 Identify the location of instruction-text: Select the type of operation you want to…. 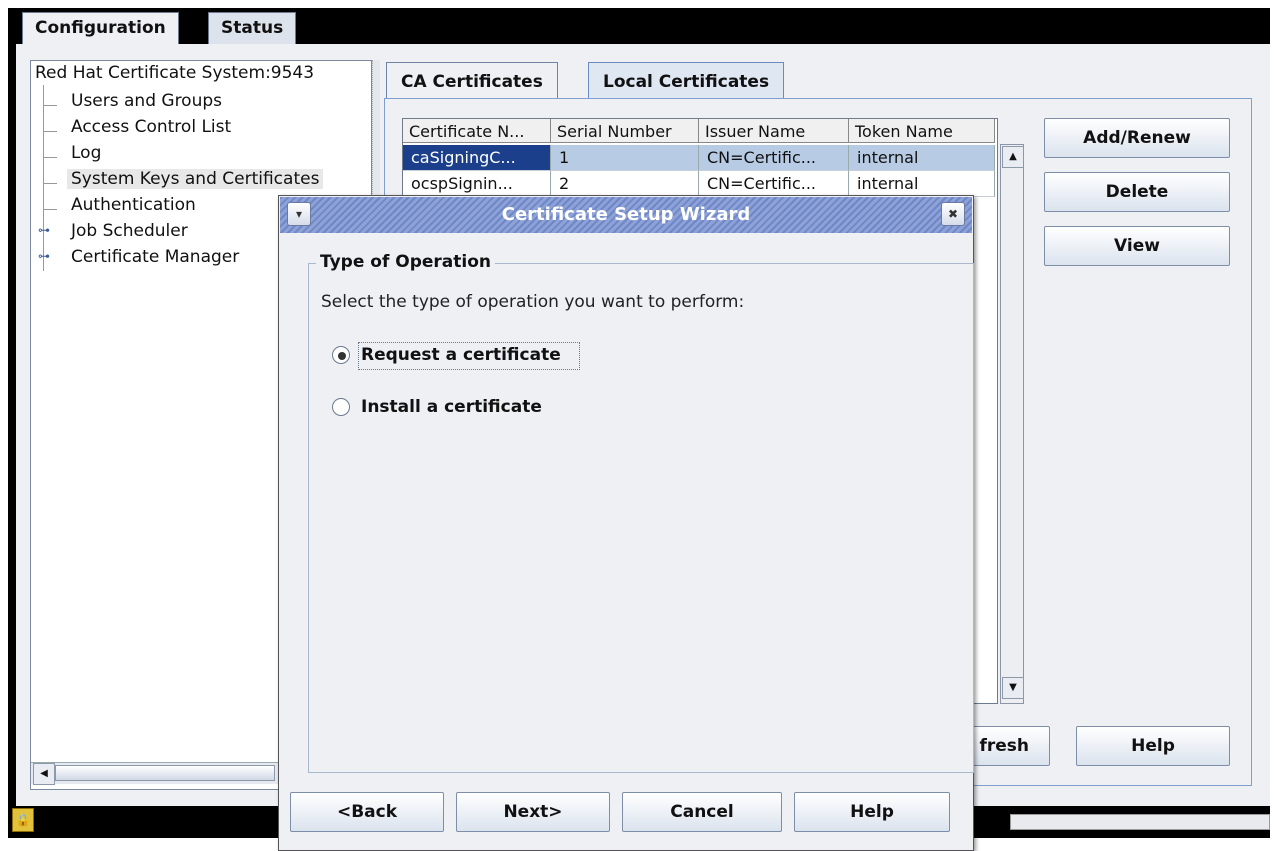
(533, 302).